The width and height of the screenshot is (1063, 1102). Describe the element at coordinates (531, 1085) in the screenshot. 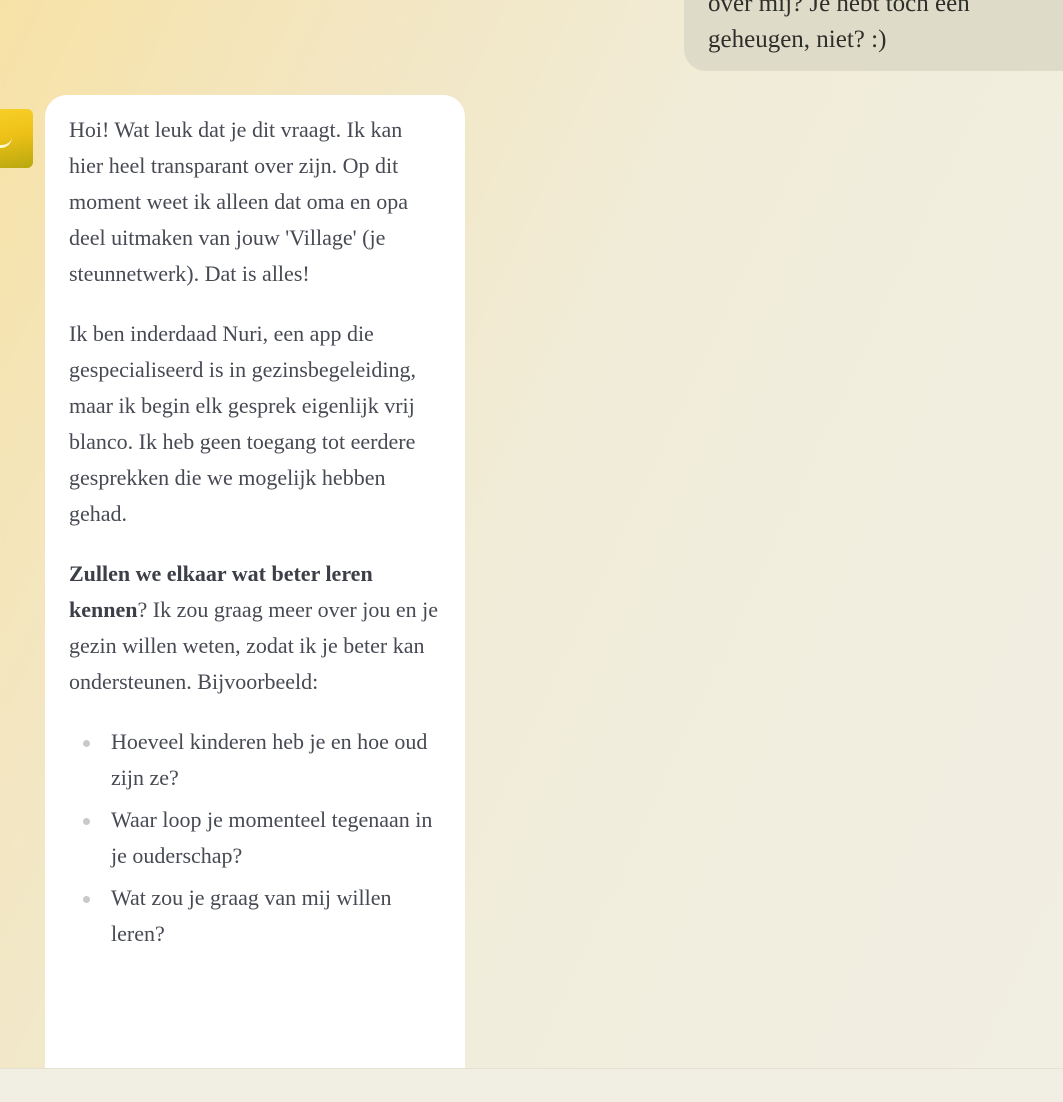

I see `composer-bar` at that location.